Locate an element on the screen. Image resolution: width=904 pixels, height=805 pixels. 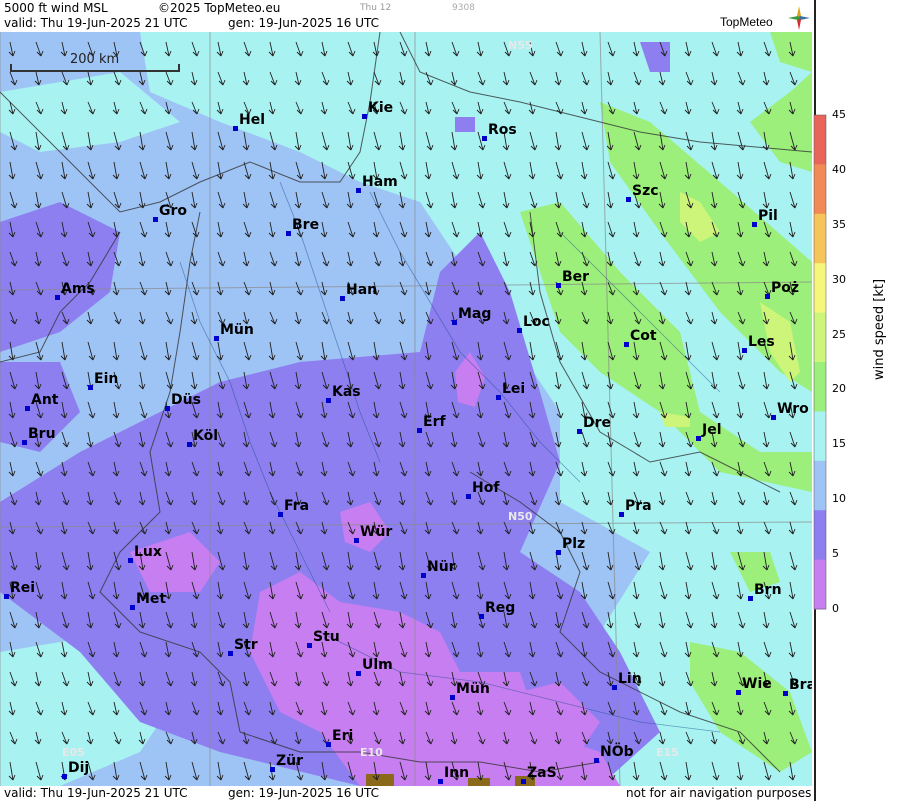
city-label: Szc is located at coordinates (645, 191).